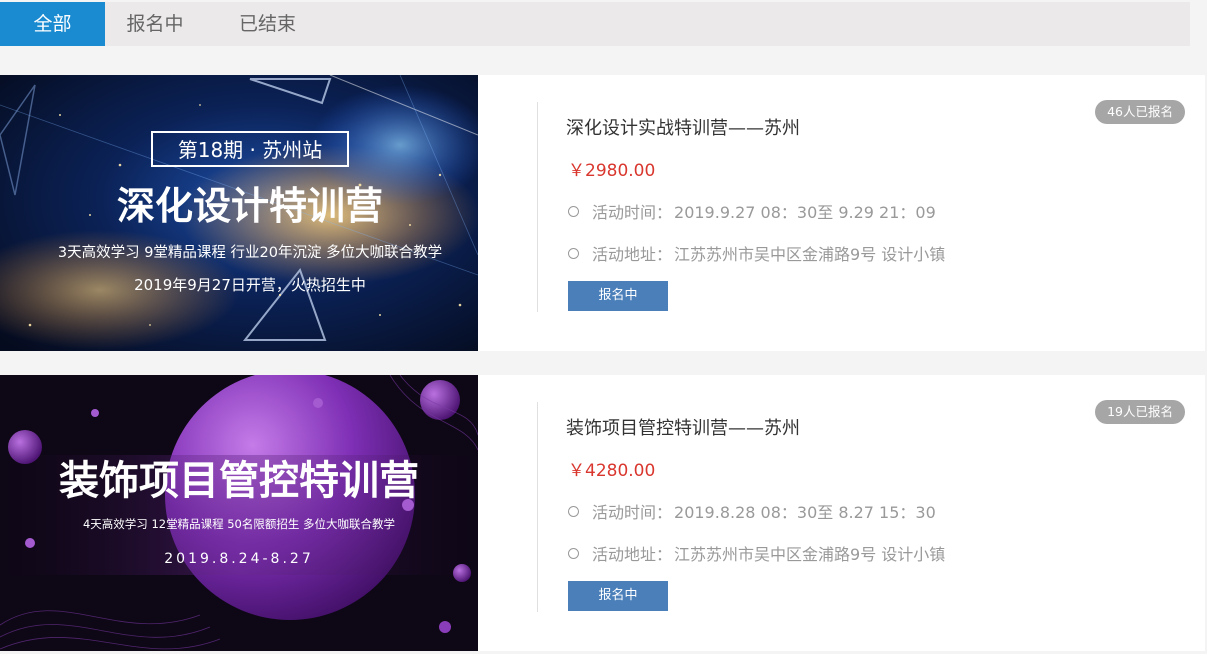  Describe the element at coordinates (239, 481) in the screenshot. I see `banner-headline: 装饰项目管控特训营` at that location.